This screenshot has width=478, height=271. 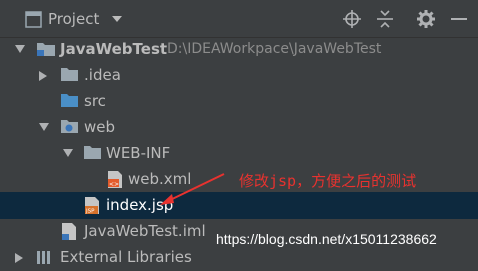 I want to click on xml-file-icon: <>, so click(x=115, y=179).